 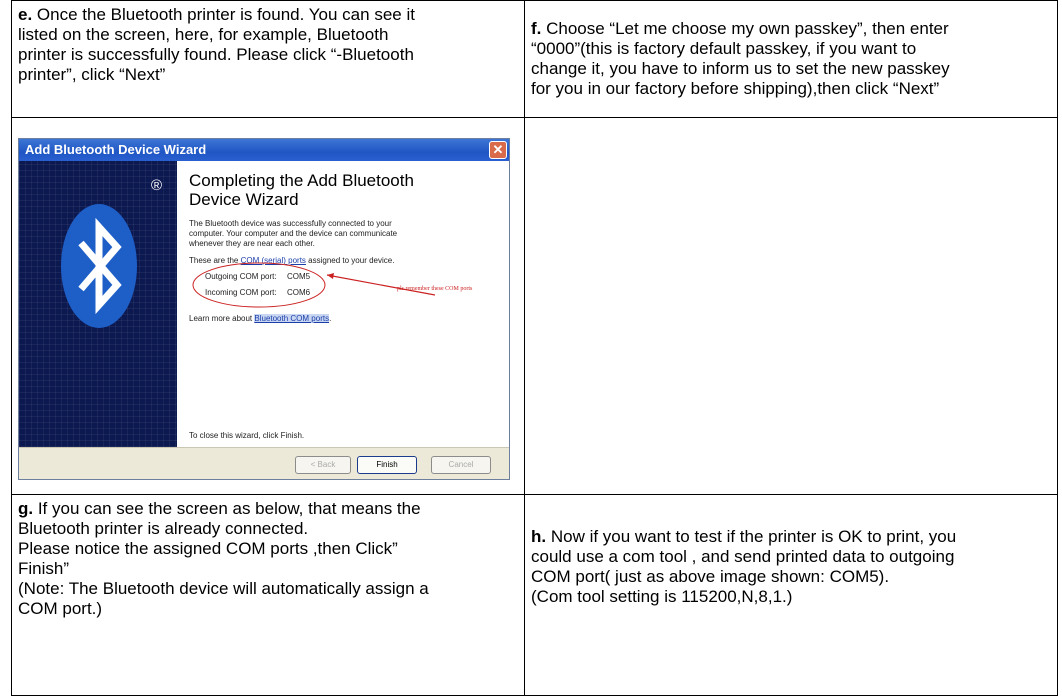 What do you see at coordinates (26, 508) in the screenshot?
I see `step-letter: g.` at bounding box center [26, 508].